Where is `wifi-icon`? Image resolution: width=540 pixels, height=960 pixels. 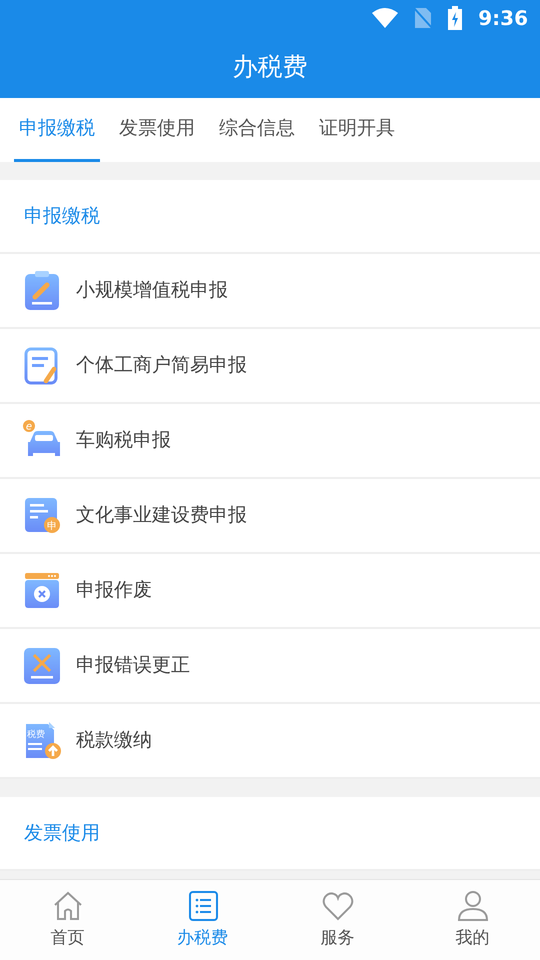 wifi-icon is located at coordinates (385, 18).